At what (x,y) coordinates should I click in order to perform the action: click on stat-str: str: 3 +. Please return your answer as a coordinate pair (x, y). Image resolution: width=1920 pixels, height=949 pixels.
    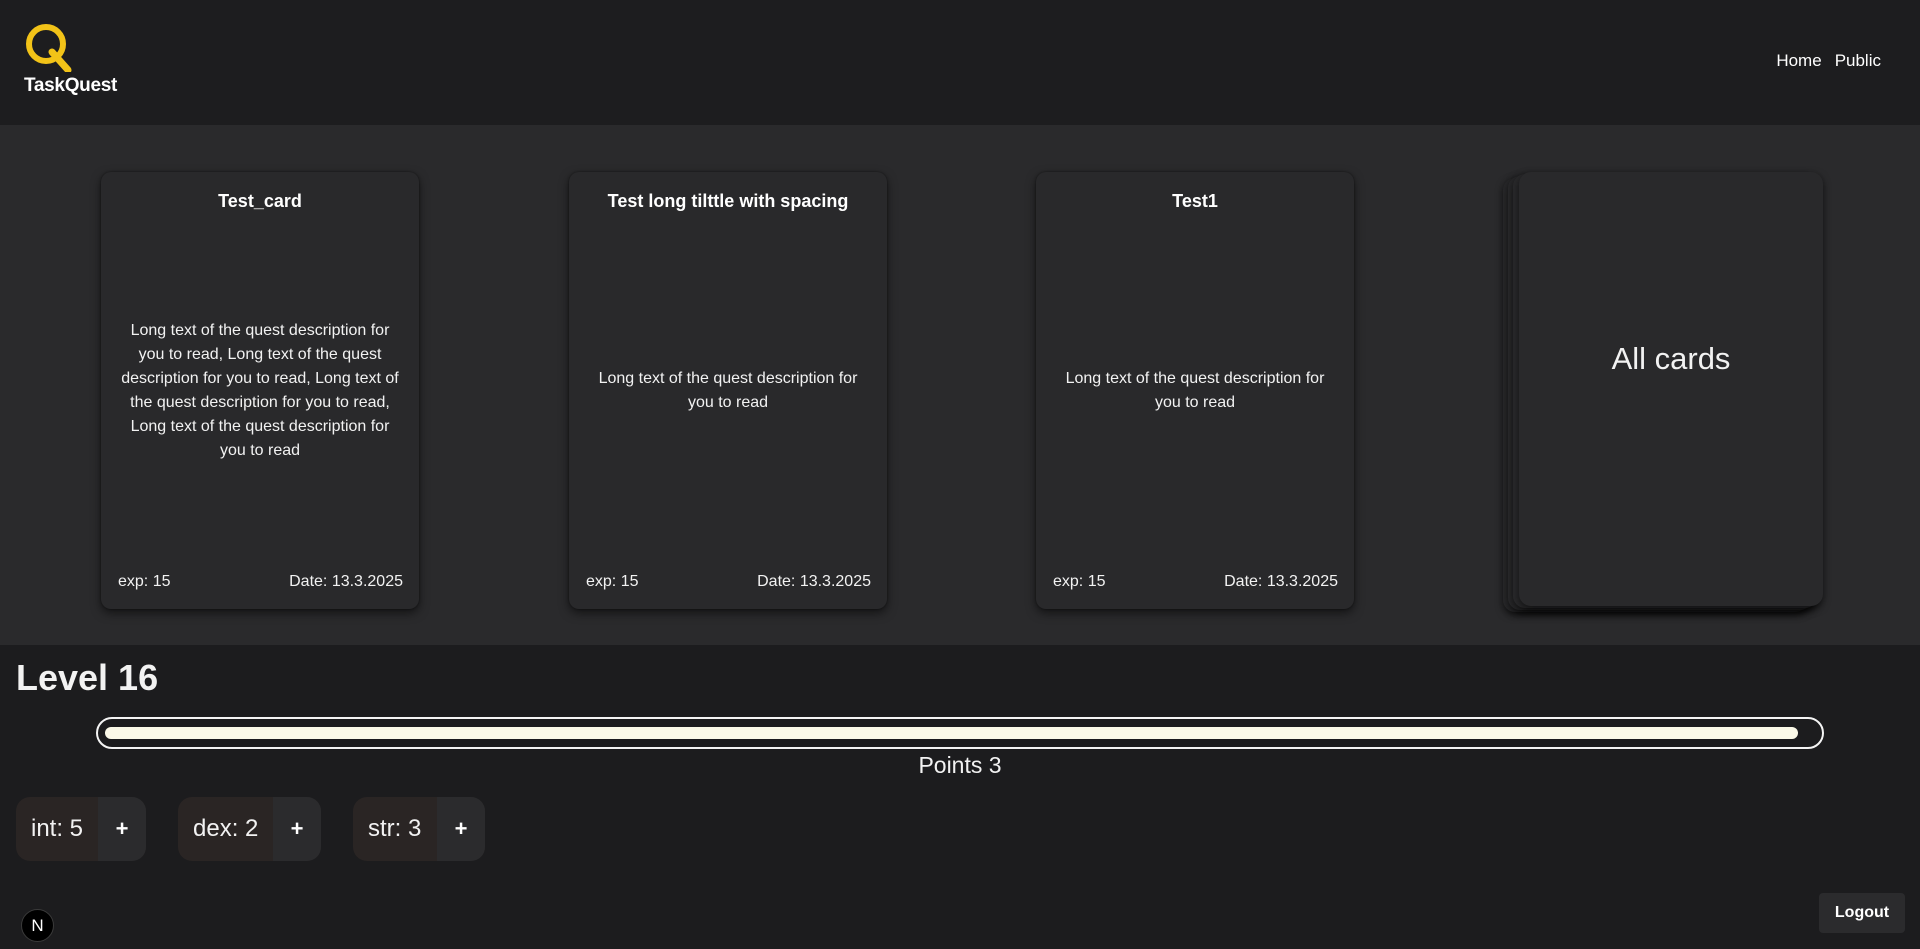
    Looking at the image, I should click on (419, 829).